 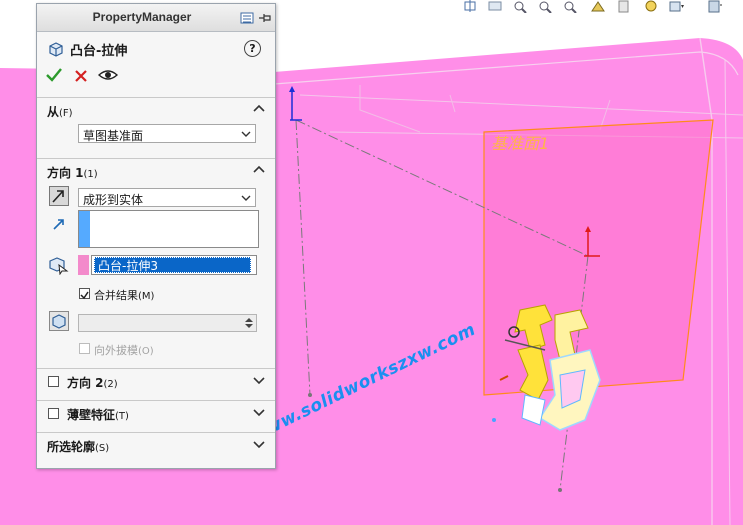 I want to click on edit-appearance-icon, so click(x=651, y=6).